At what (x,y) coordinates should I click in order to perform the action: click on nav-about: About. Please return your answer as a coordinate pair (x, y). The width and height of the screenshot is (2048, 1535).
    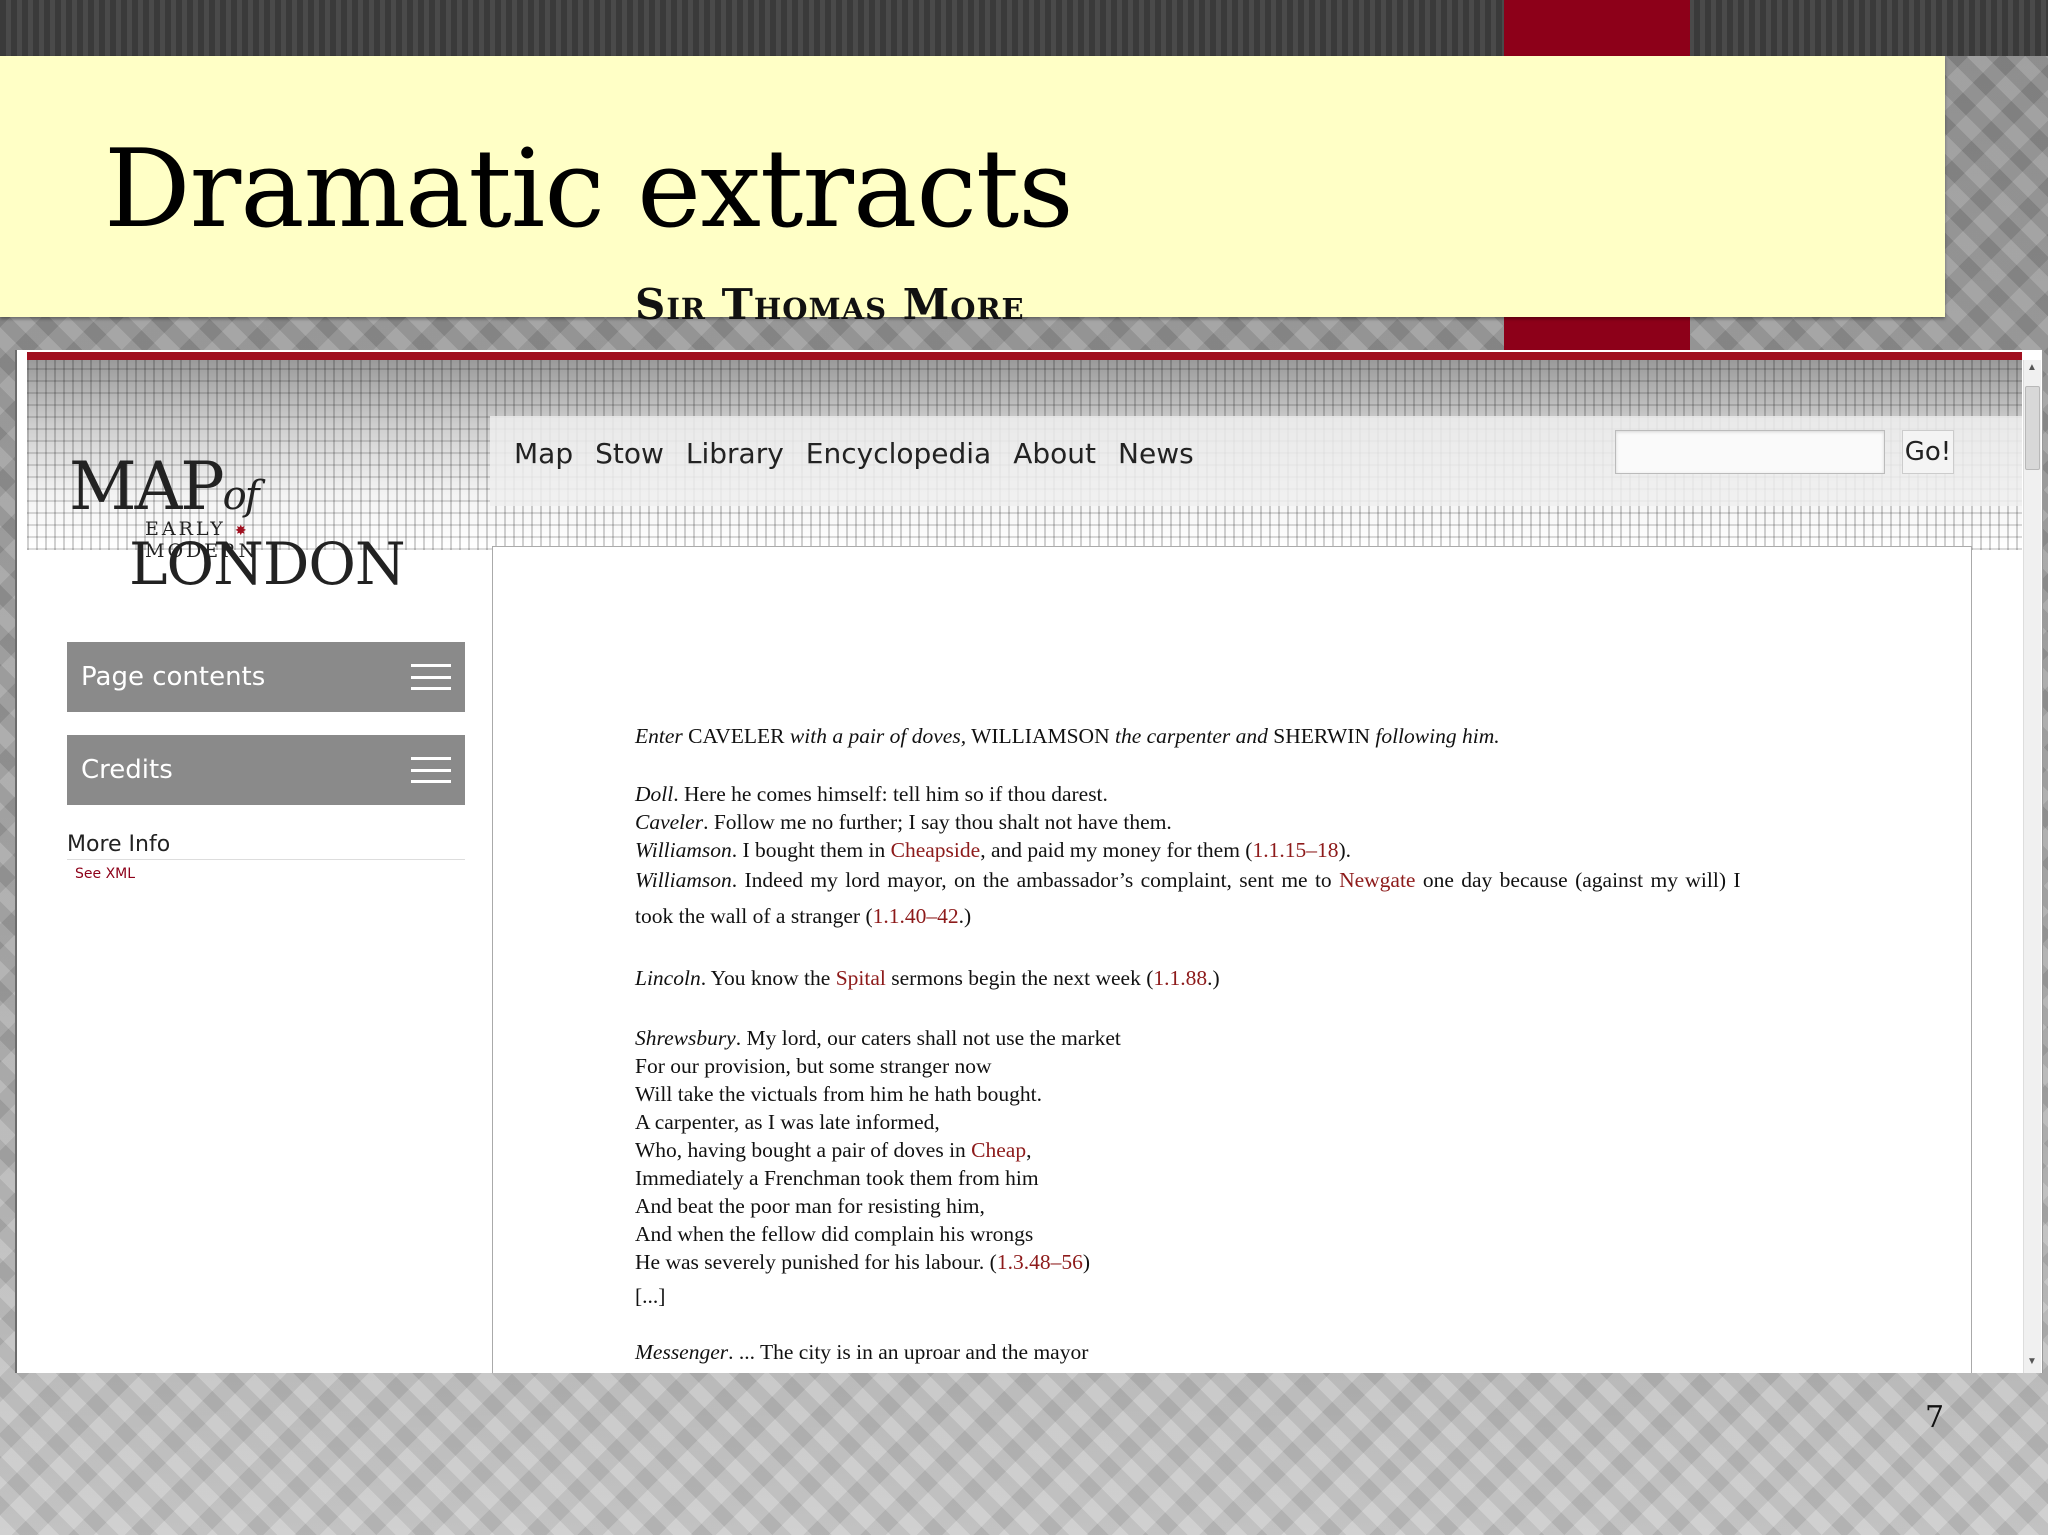
    Looking at the image, I should click on (1054, 453).